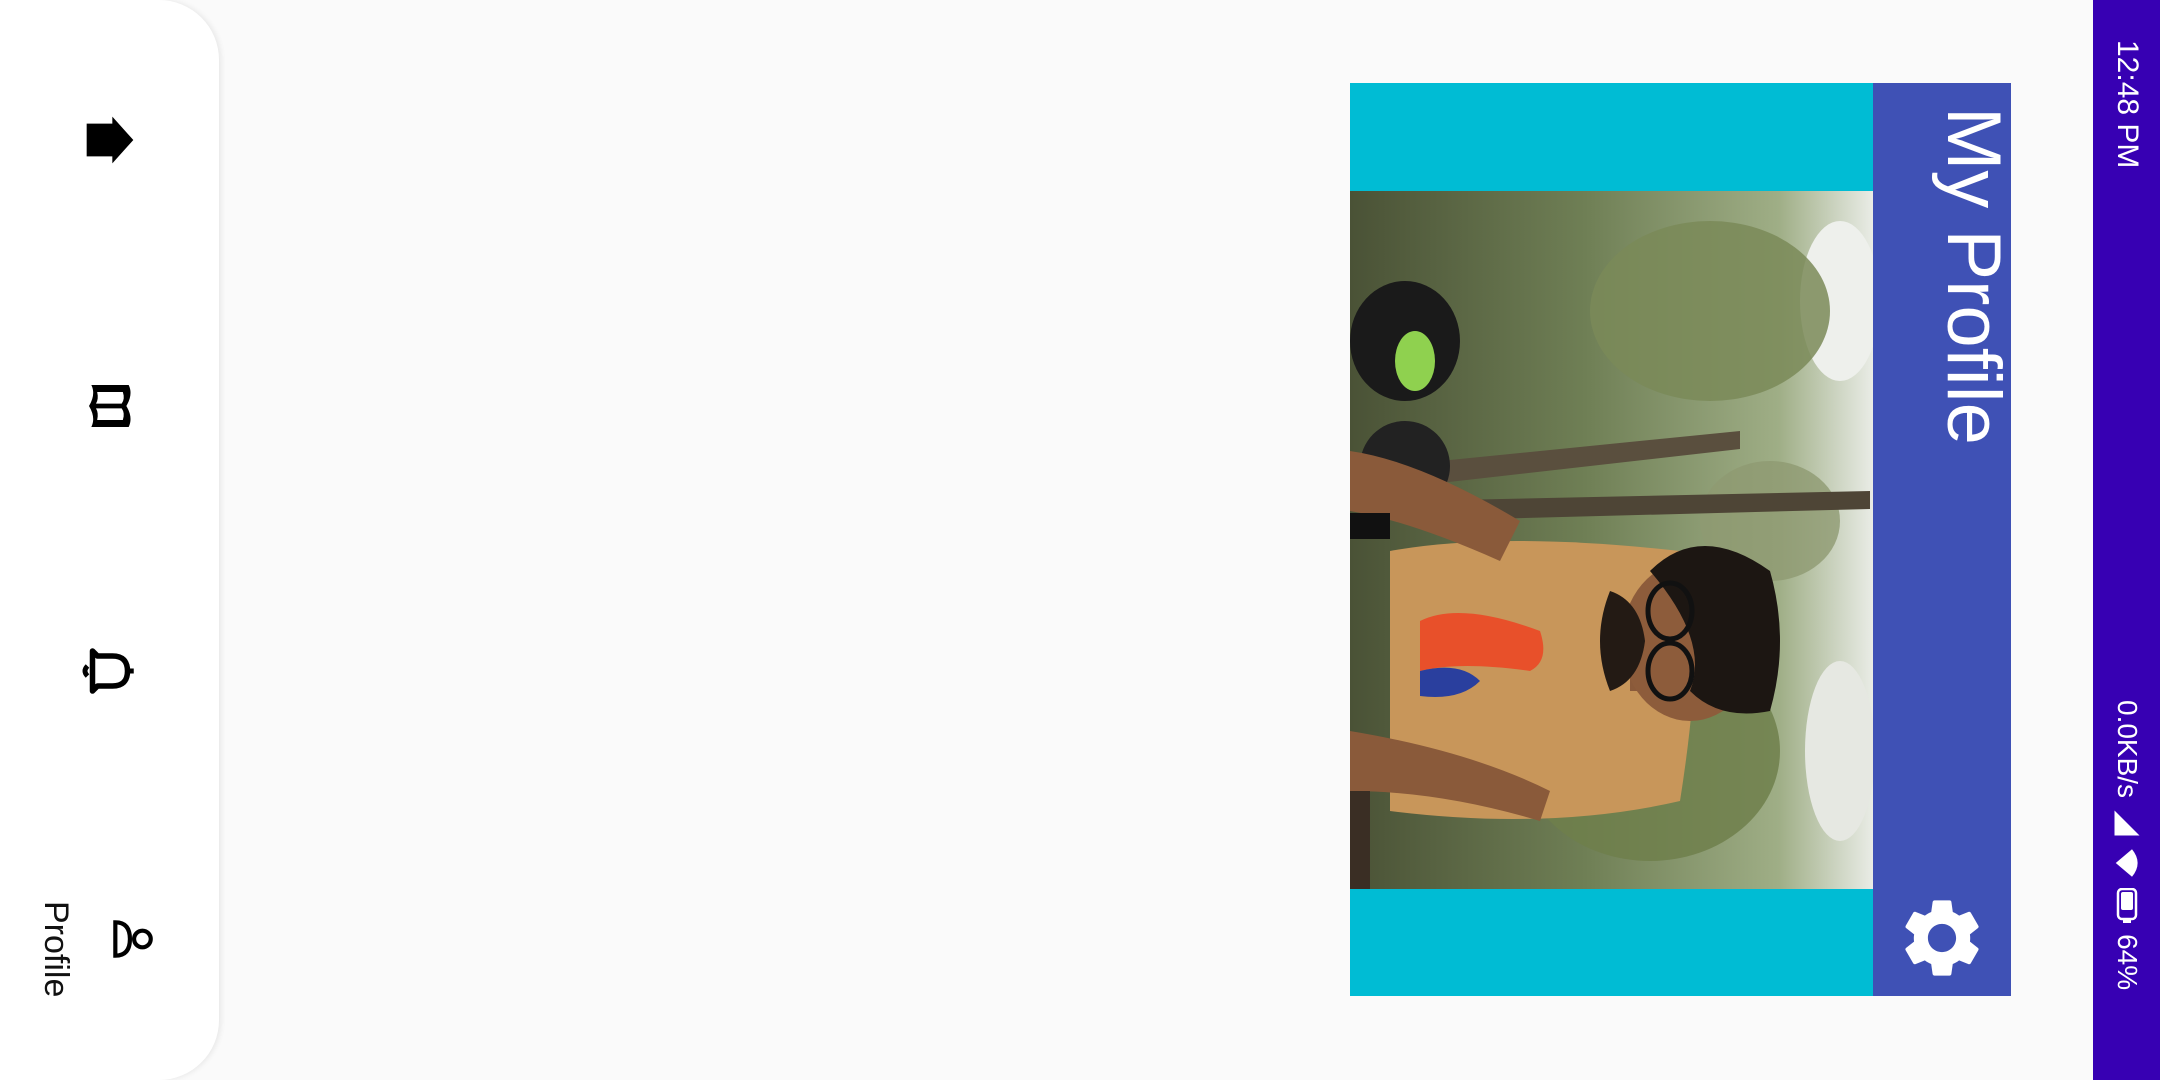 The height and width of the screenshot is (1080, 2160). What do you see at coordinates (2127, 823) in the screenshot?
I see `signal-icon` at bounding box center [2127, 823].